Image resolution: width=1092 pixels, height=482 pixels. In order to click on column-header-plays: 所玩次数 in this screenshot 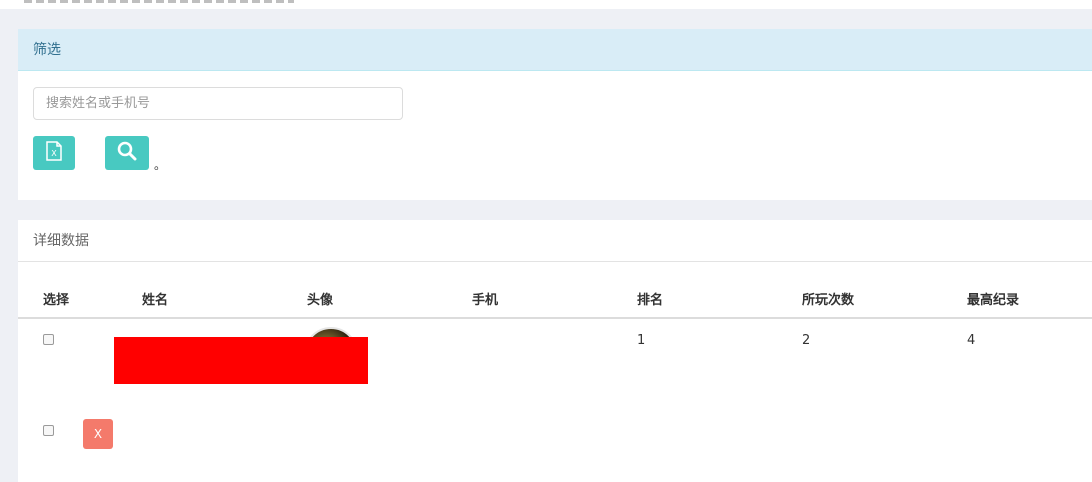, I will do `click(828, 300)`.